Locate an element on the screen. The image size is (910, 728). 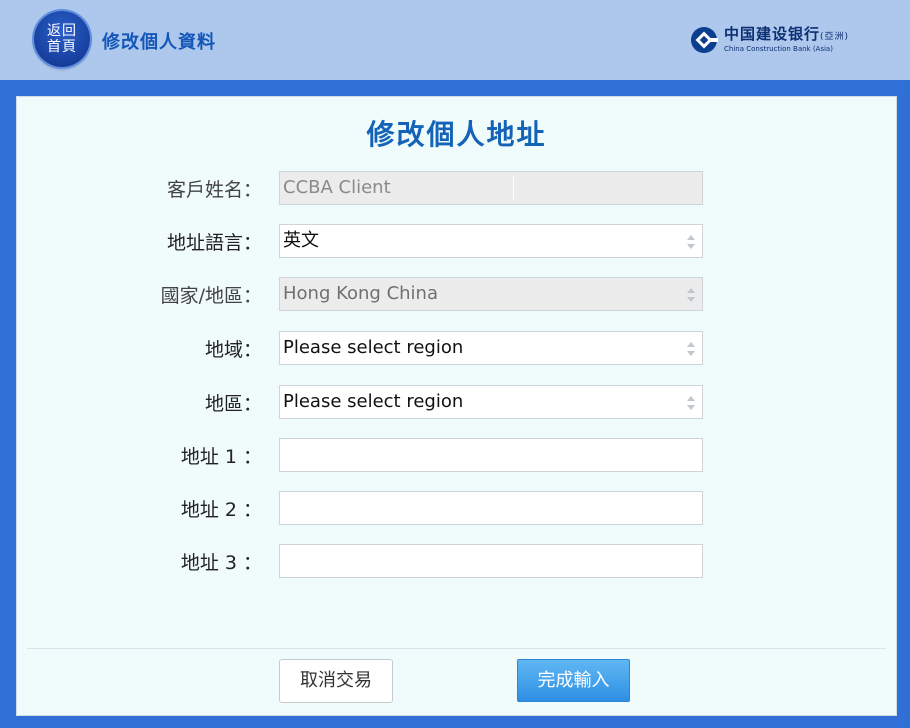
customer-name-row: 客戶姓名： CCBA Client is located at coordinates (456, 189).